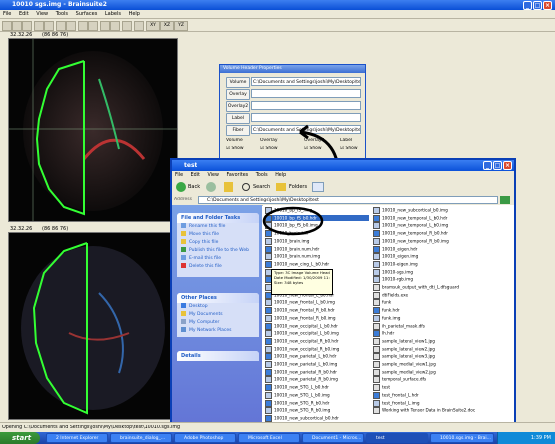  Describe the element at coordinates (134, 14) in the screenshot. I see `menu-help: Help` at that location.